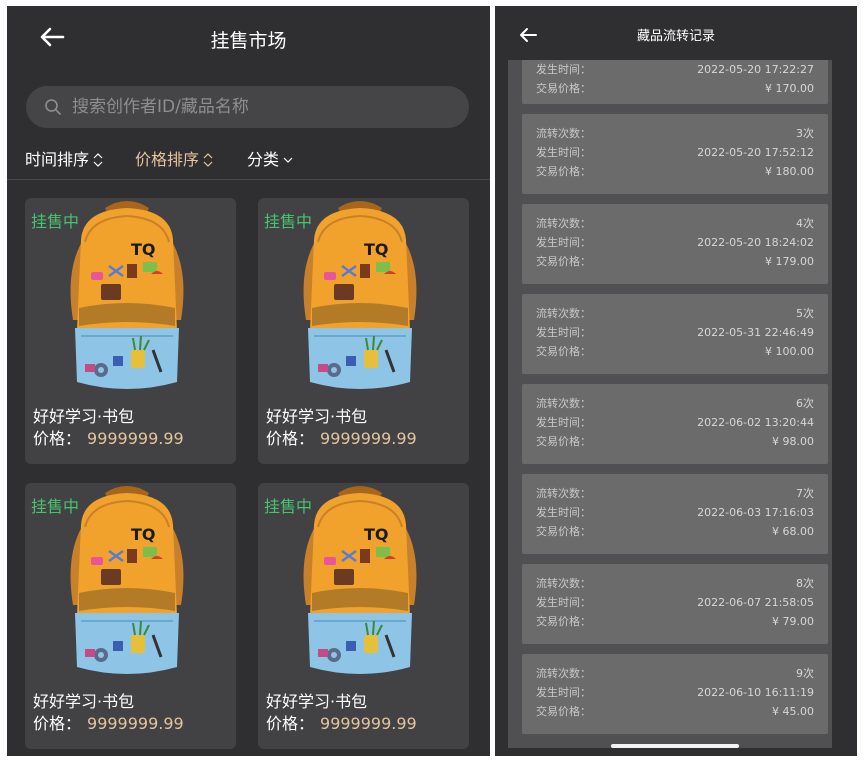  What do you see at coordinates (675, 82) in the screenshot?
I see `record-item: 发生时间： 2022-05-20 17:22:27 交易价格： ¥ 170.00` at bounding box center [675, 82].